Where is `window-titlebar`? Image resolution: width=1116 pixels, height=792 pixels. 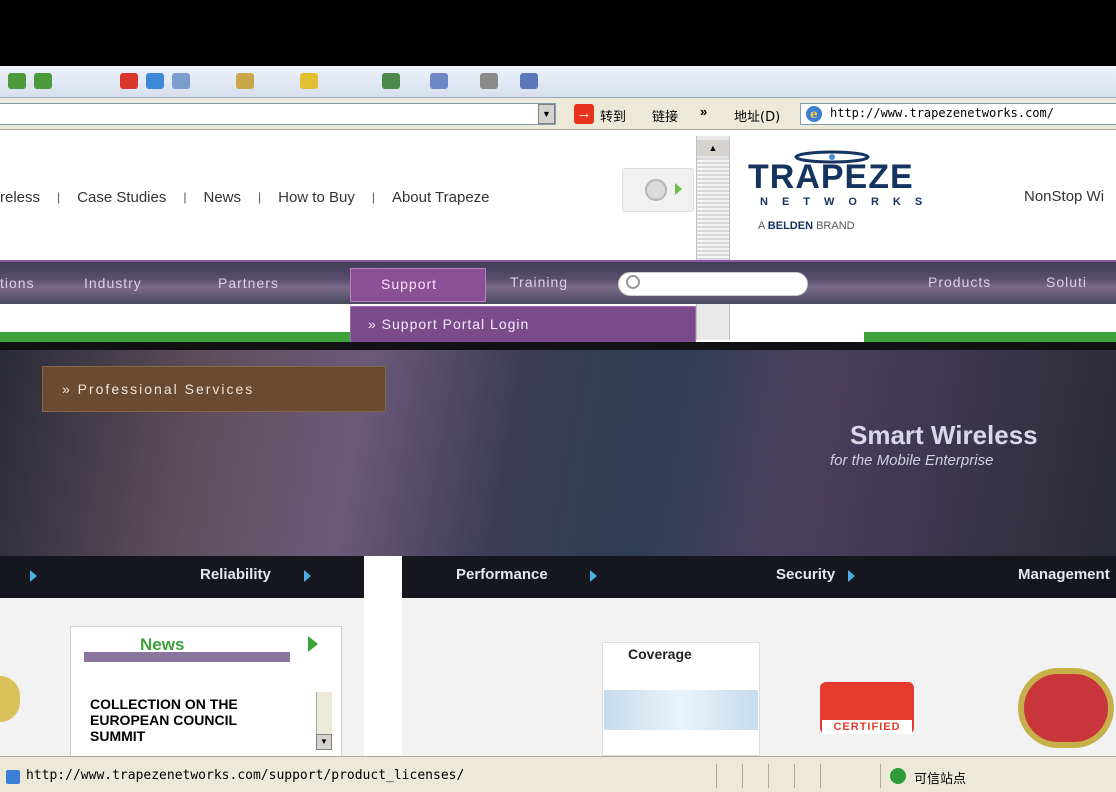 window-titlebar is located at coordinates (558, 33).